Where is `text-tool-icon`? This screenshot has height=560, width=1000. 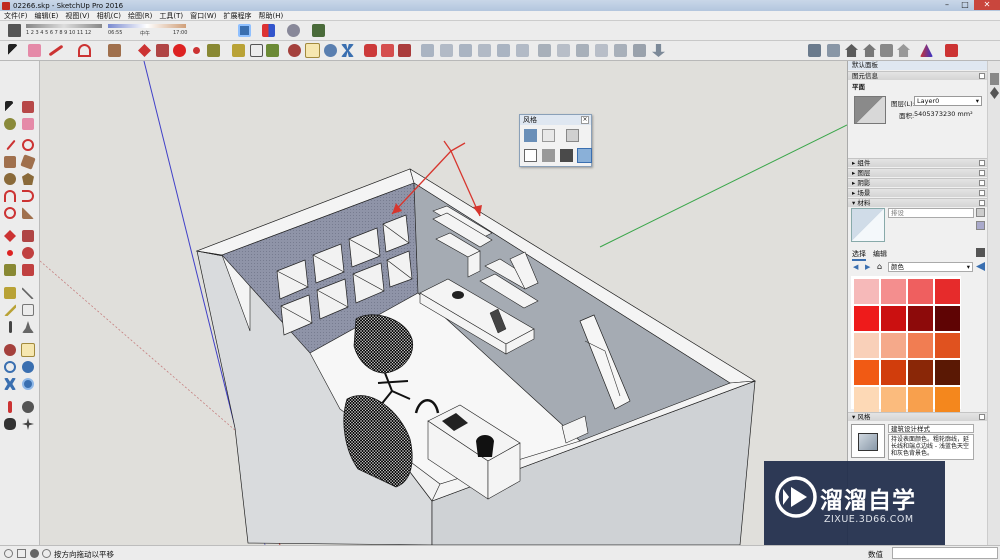
text-tool-icon is located at coordinates (28, 310).